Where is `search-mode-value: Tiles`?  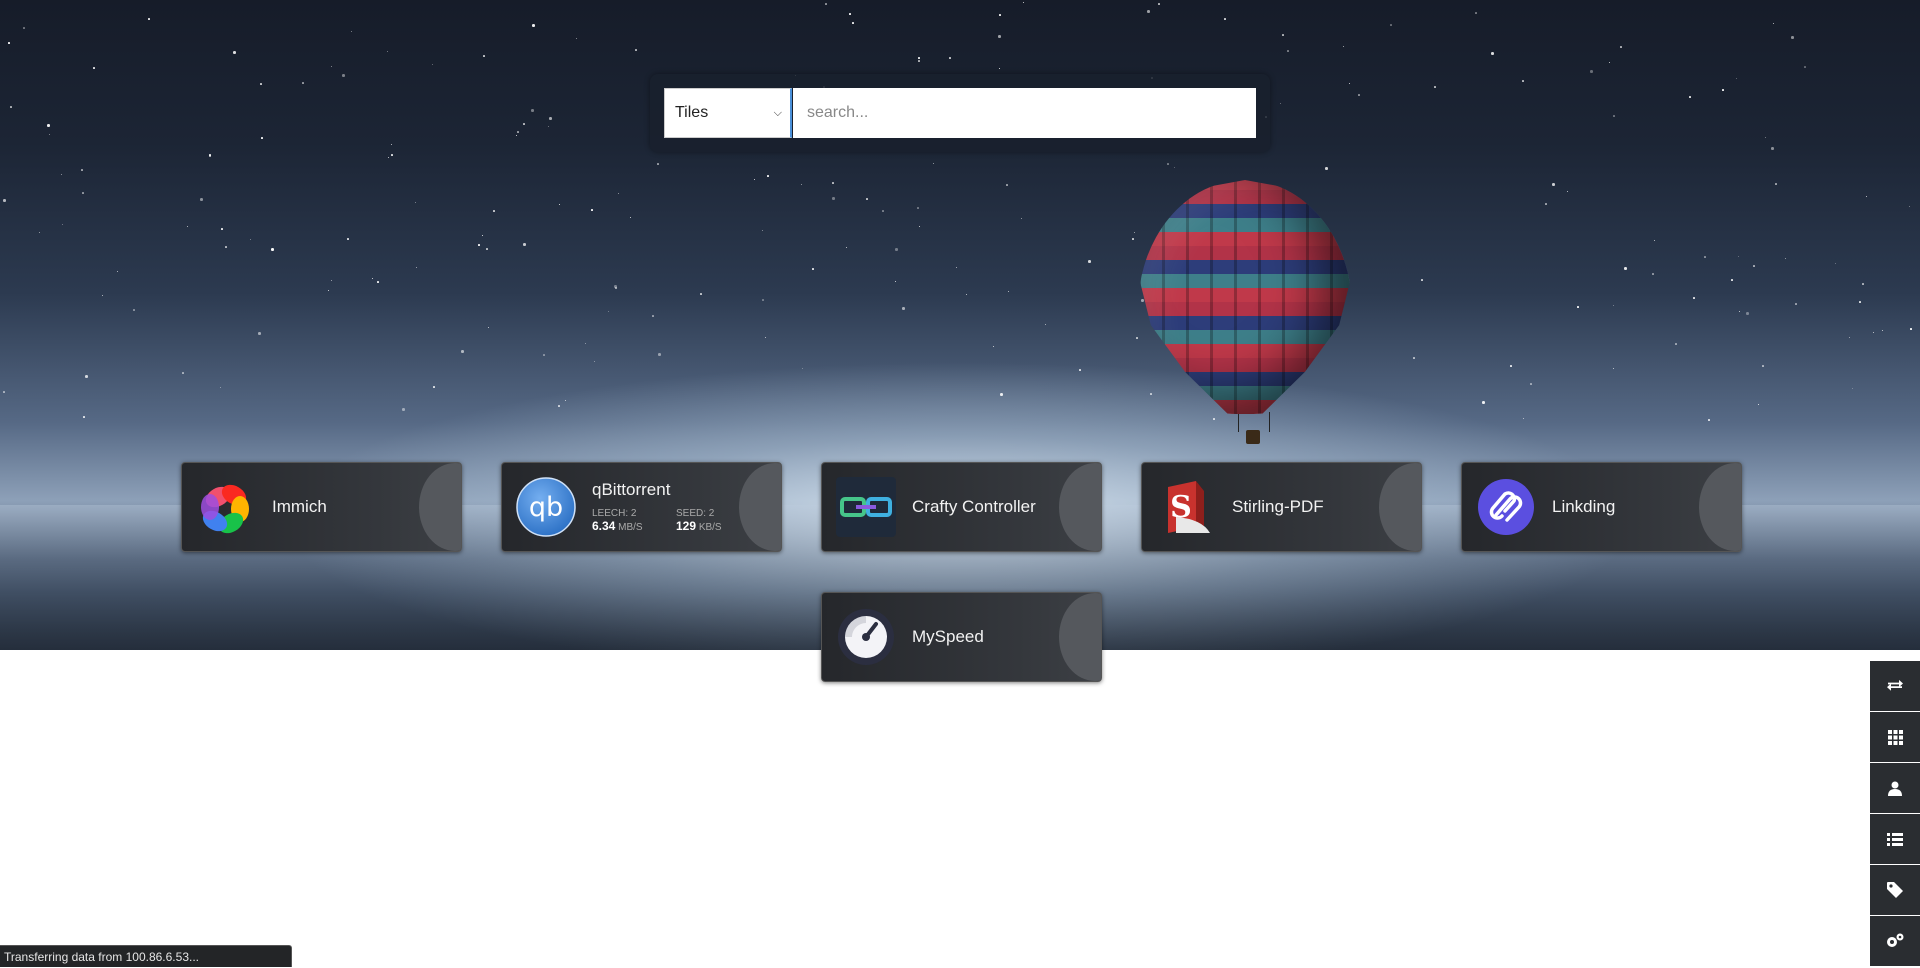 search-mode-value: Tiles is located at coordinates (692, 112).